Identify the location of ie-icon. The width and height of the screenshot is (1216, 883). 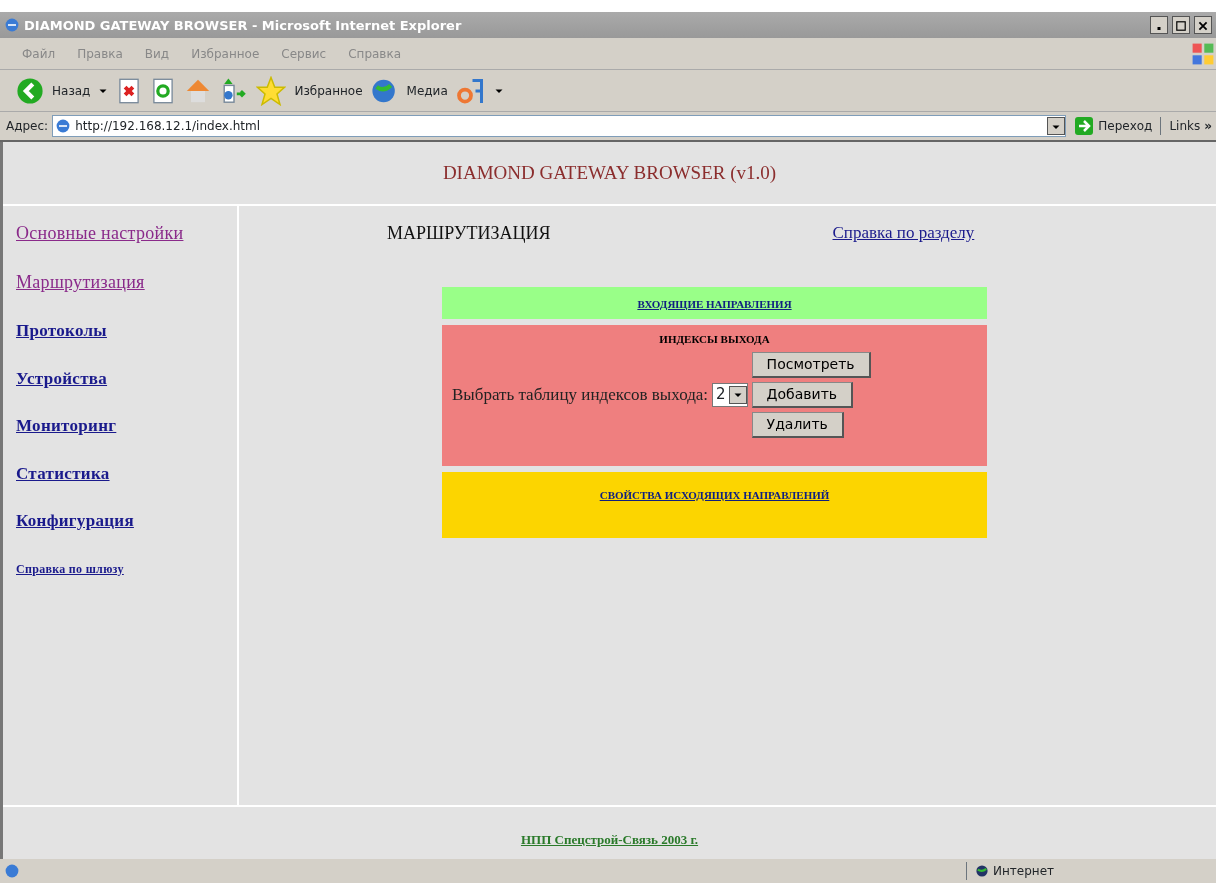
(12, 25).